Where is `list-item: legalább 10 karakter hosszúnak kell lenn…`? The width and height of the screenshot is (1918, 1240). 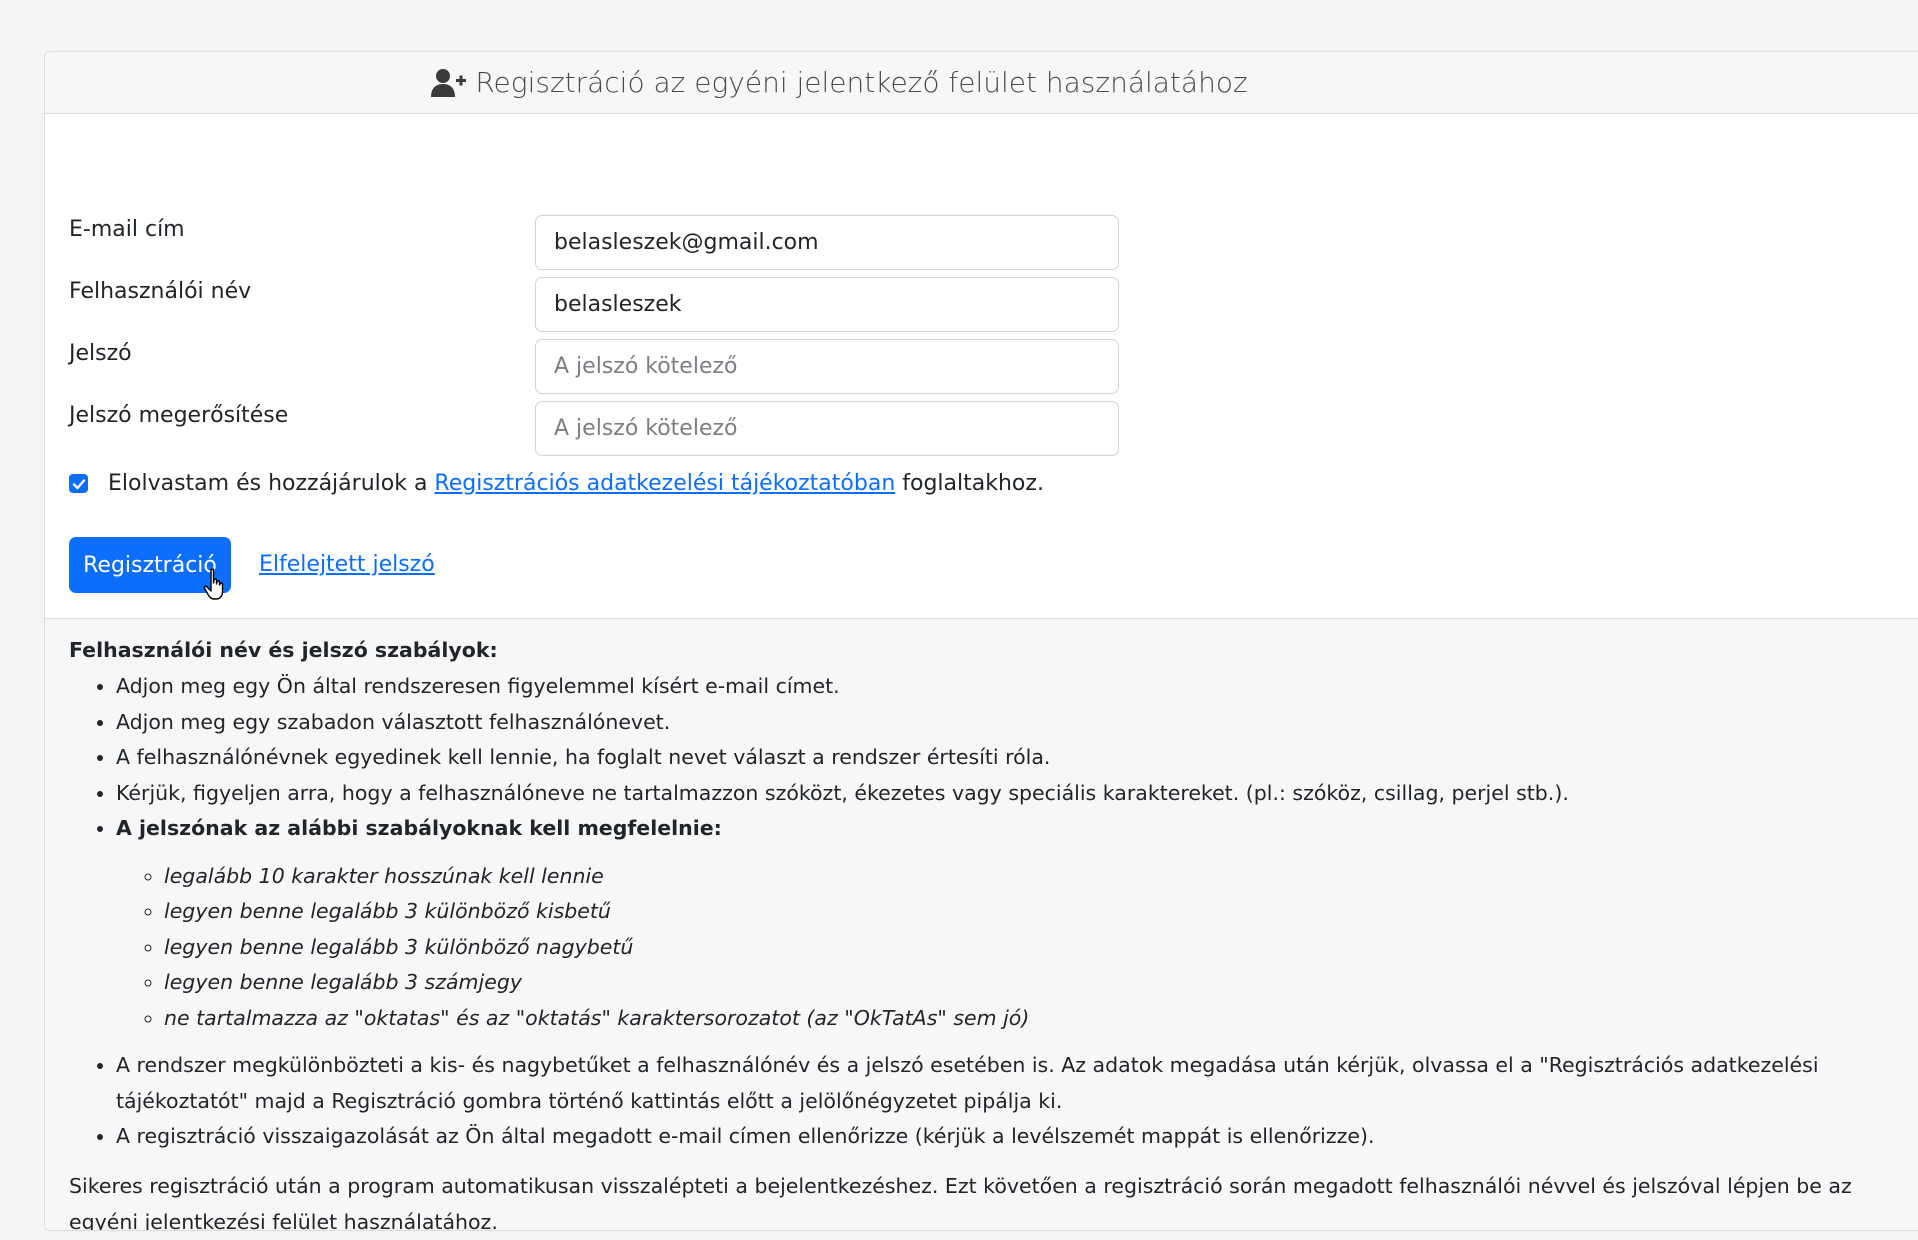
list-item: legalább 10 karakter hosszúnak kell lenn… is located at coordinates (1016, 877).